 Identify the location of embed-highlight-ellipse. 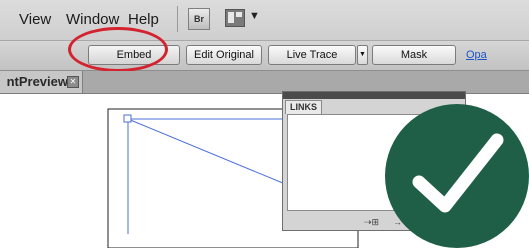
(118, 49).